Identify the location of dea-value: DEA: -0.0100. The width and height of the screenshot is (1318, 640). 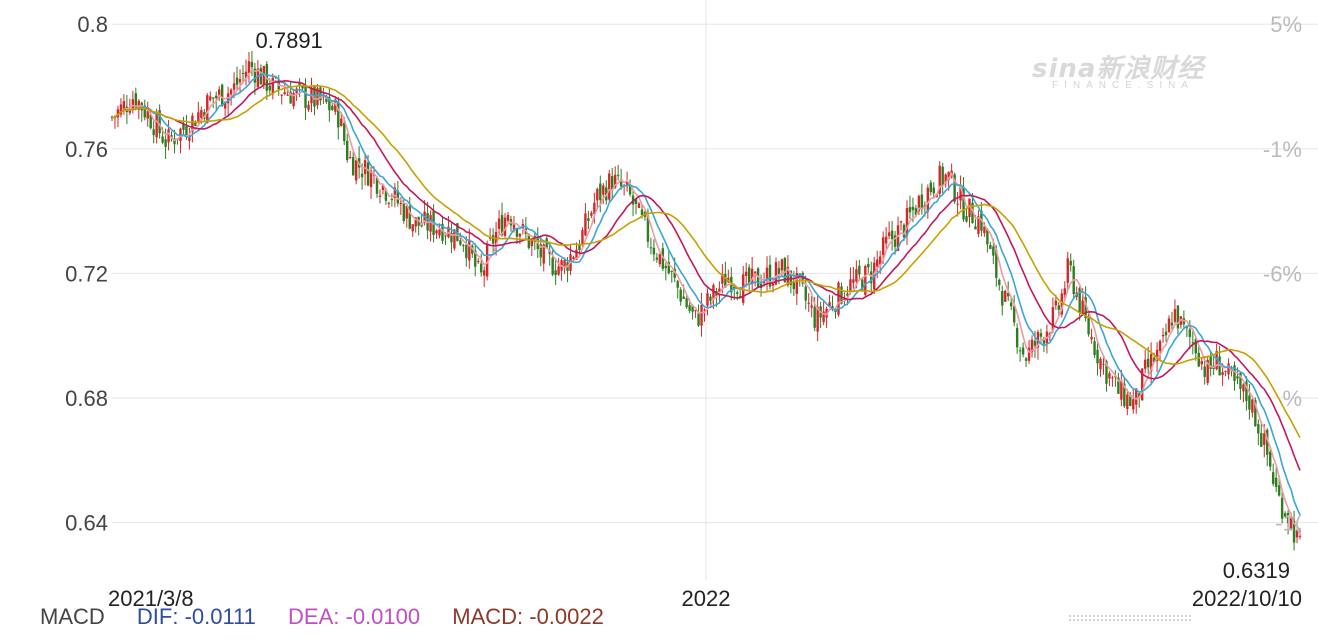
(354, 616).